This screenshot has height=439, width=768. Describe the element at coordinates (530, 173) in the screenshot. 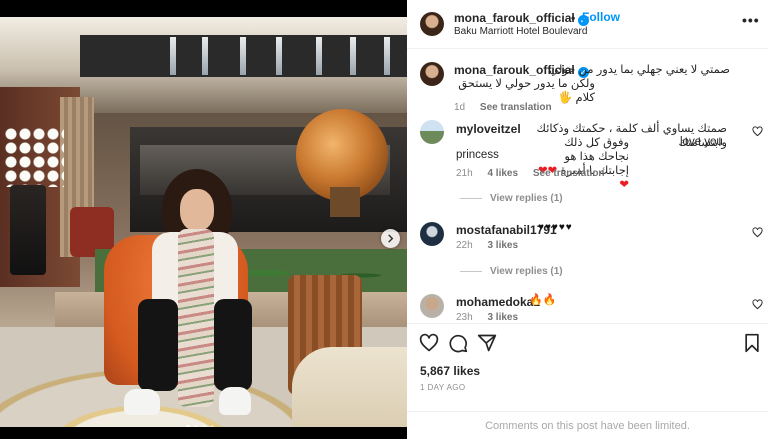

I see `comment-meta: 21h 4 likes See translation` at that location.